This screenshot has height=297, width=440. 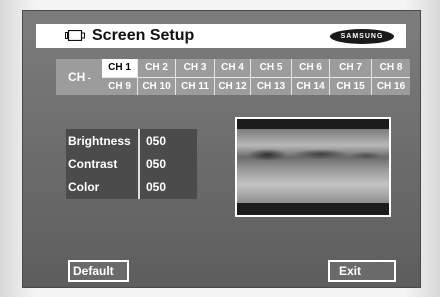 I want to click on channel-button-2: CH 2, so click(x=157, y=68).